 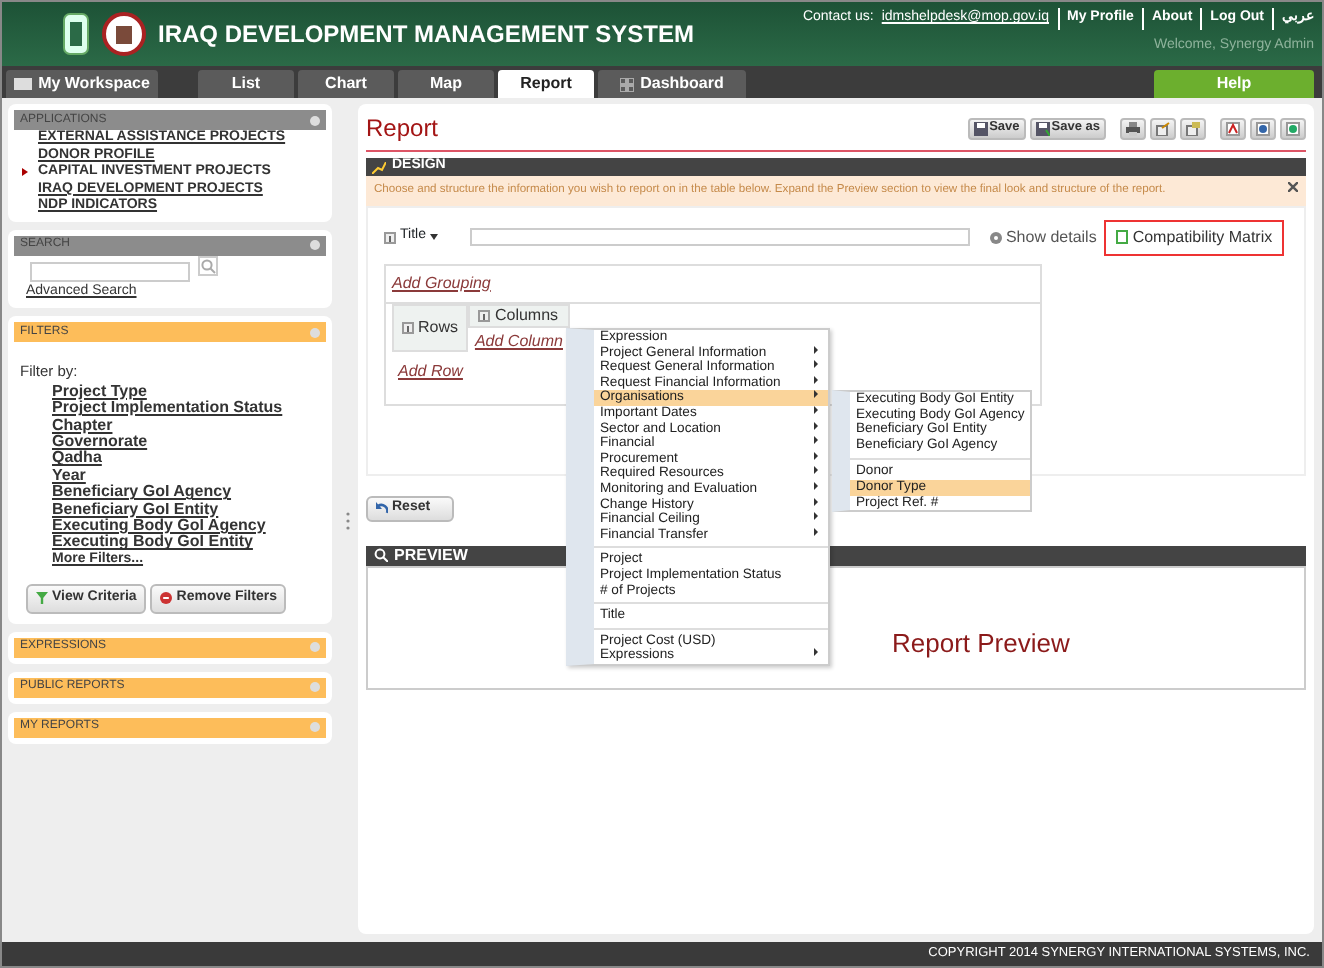 I want to click on filter-link: Executing Body GoI Agency, so click(x=170, y=526).